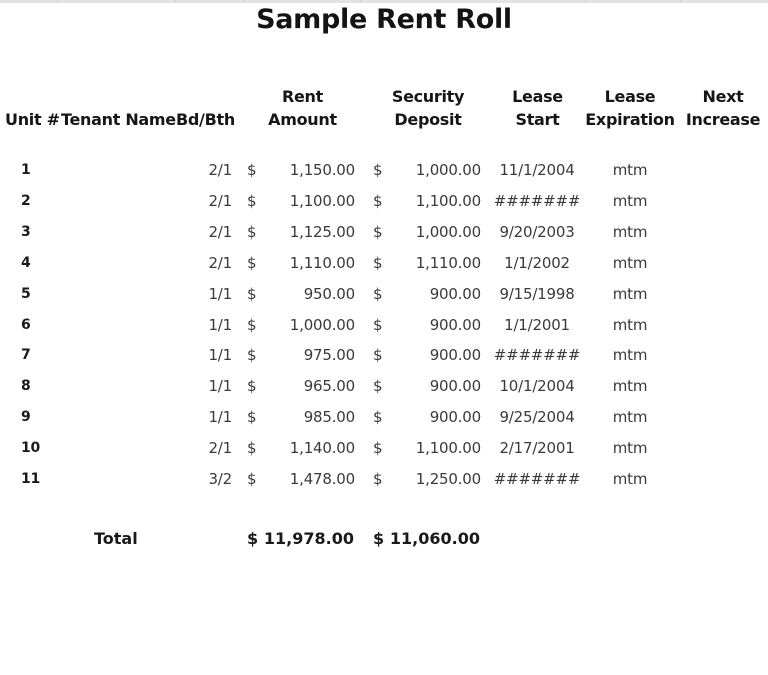  What do you see at coordinates (448, 479) in the screenshot?
I see `cell-deposit-amount: 1,250.00` at bounding box center [448, 479].